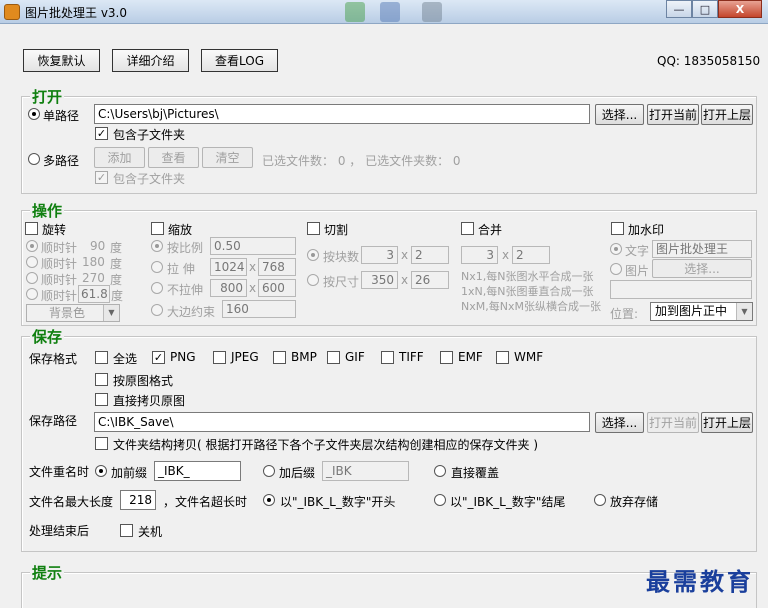  I want to click on rotate-custom-radio, so click(32, 294).